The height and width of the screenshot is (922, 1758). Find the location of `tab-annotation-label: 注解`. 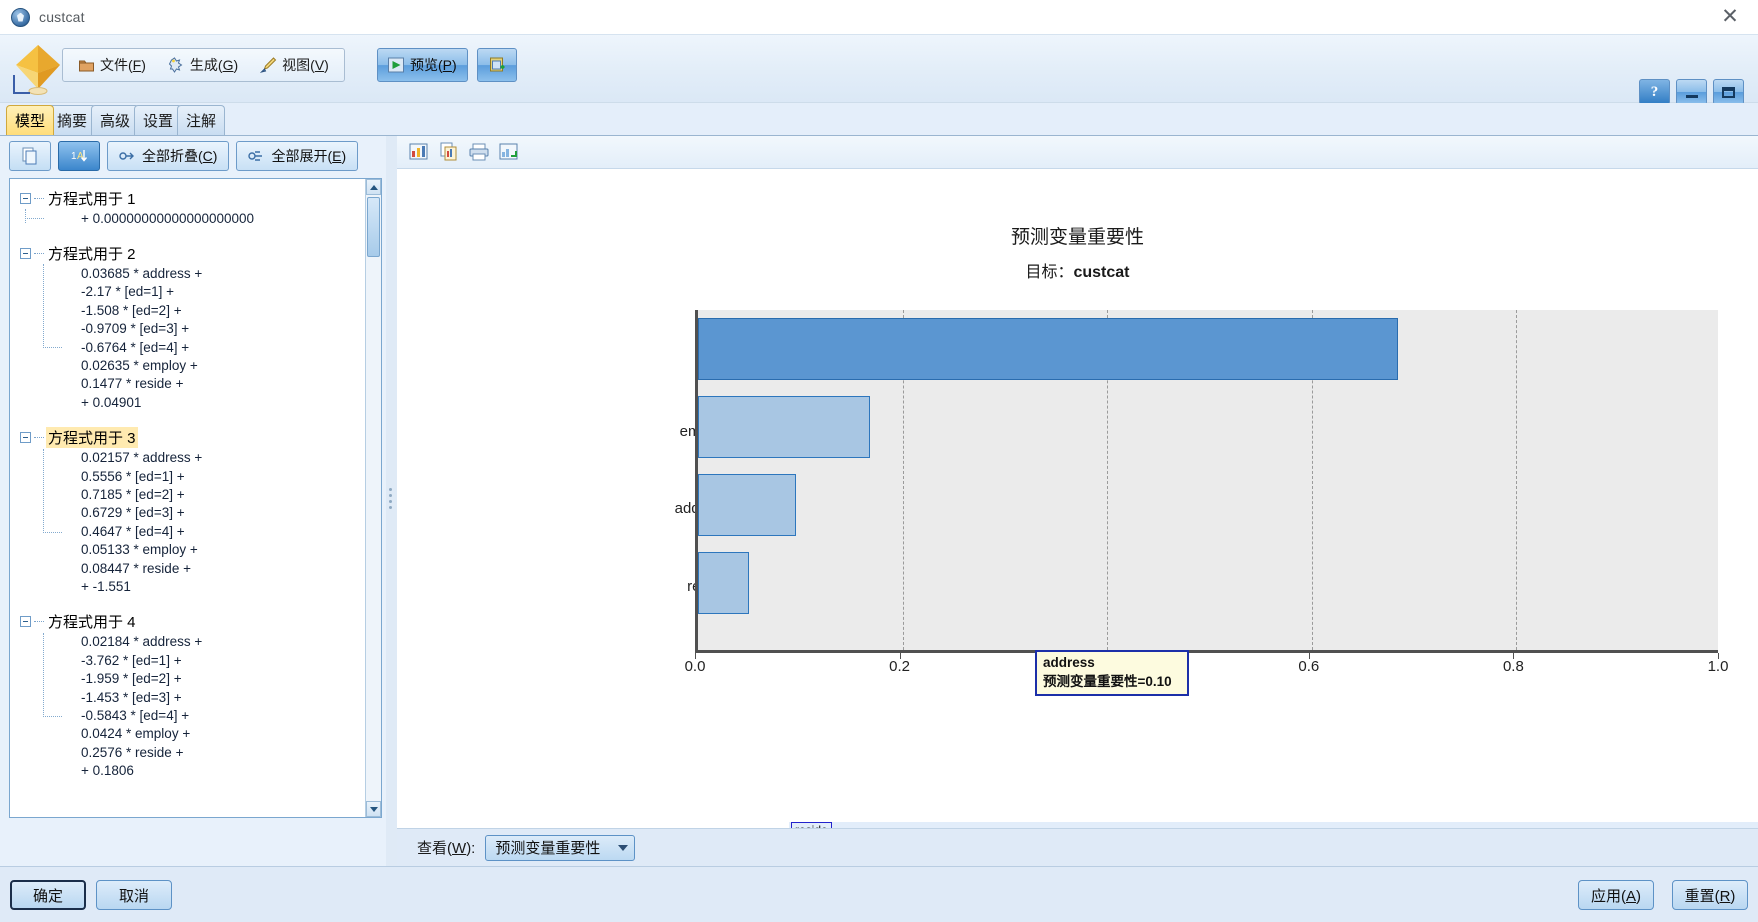

tab-annotation-label: 注解 is located at coordinates (201, 121).